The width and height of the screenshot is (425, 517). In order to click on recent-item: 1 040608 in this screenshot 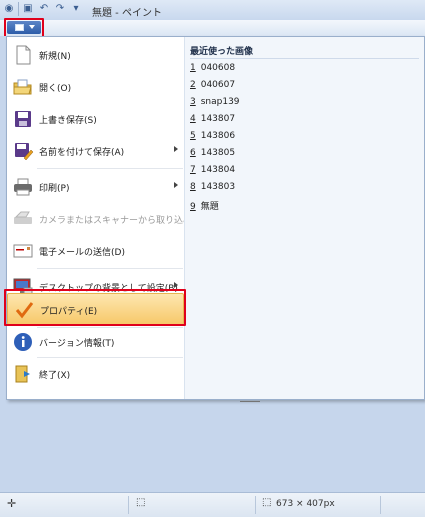, I will do `click(212, 68)`.